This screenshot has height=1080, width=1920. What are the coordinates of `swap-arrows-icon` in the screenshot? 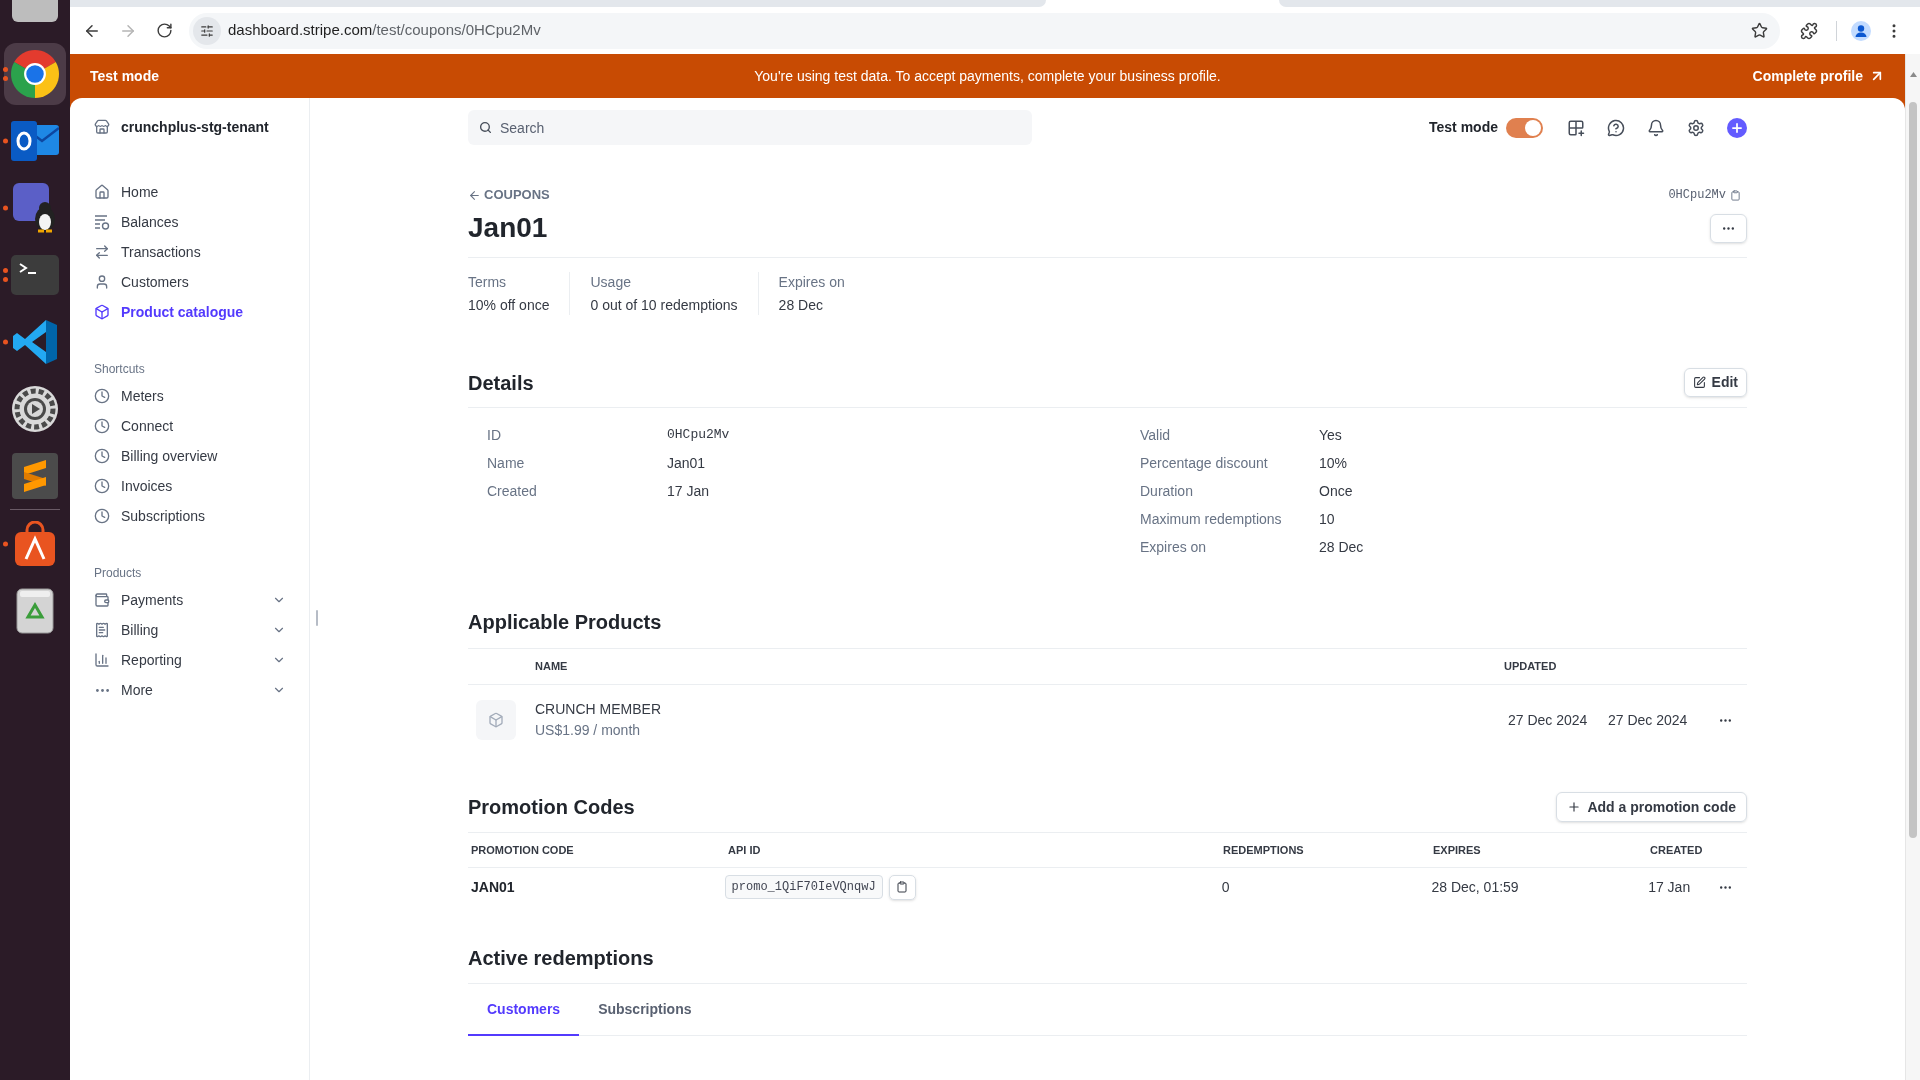 It's located at (102, 252).